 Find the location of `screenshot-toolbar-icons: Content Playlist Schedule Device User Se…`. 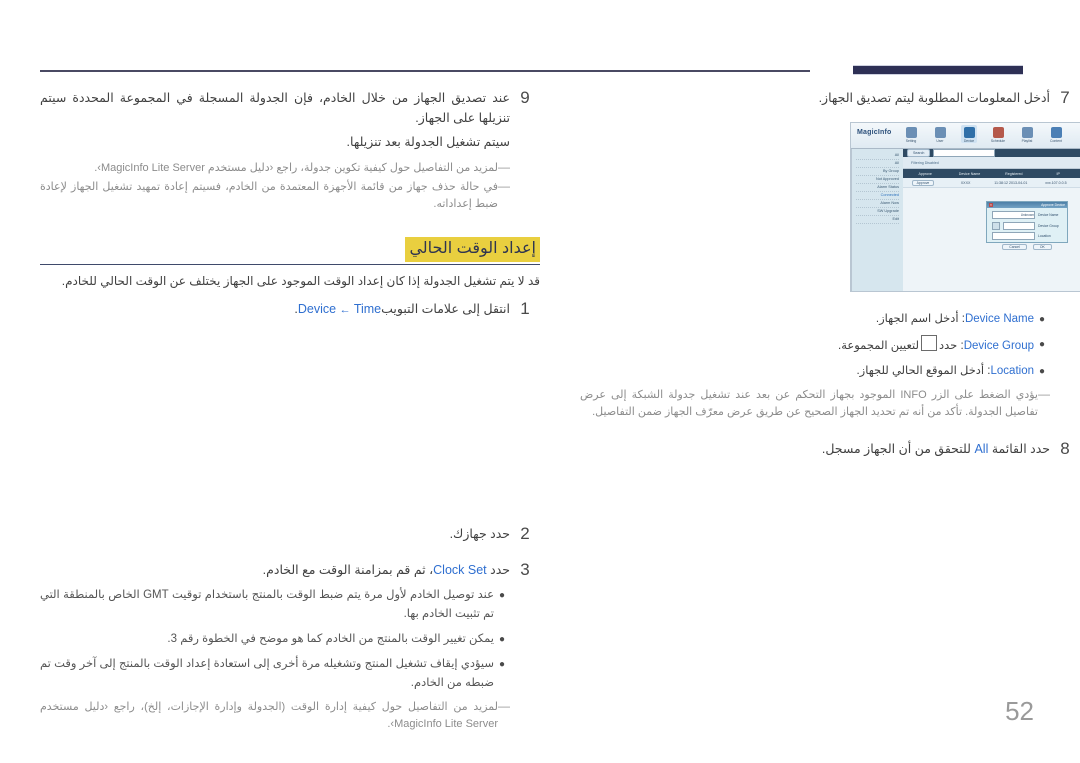

screenshot-toolbar-icons: Content Playlist Schedule Device User Se… is located at coordinates (983, 134).